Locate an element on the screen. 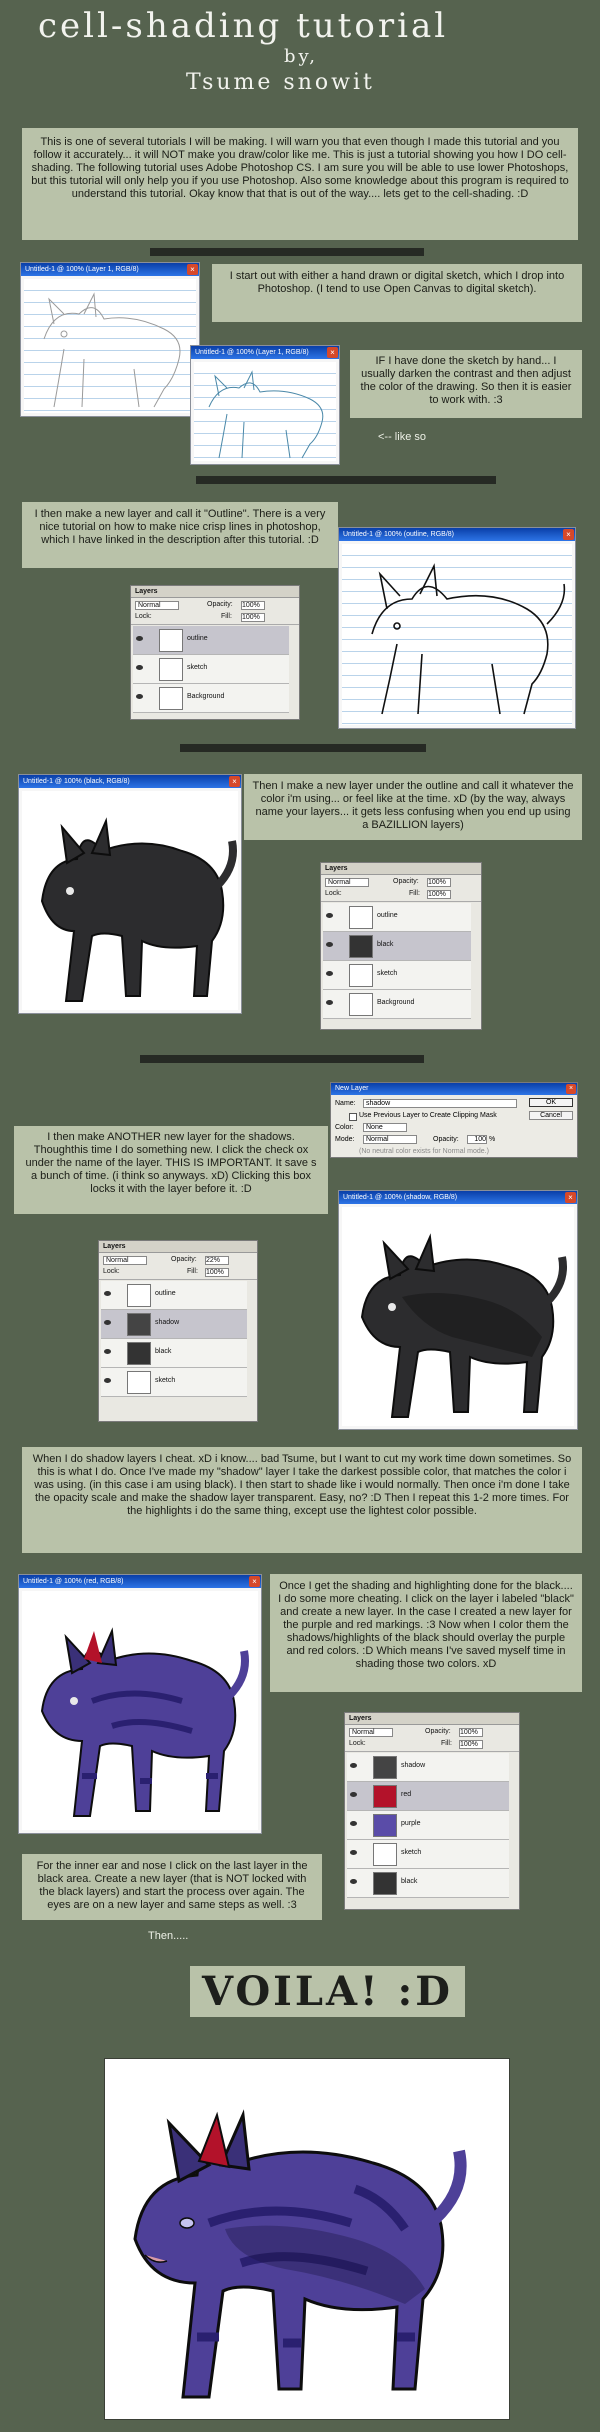 The image size is (600, 2432). layer-name: purple is located at coordinates (411, 1823).